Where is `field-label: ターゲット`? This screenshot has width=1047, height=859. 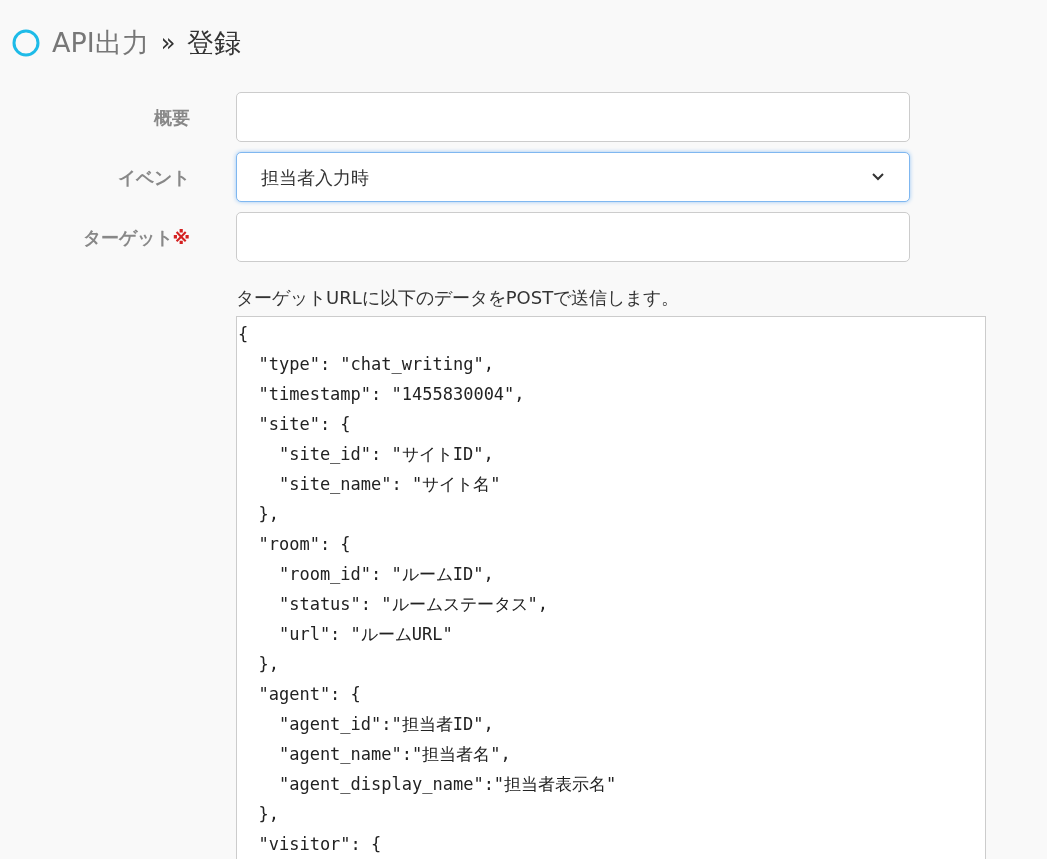
field-label: ターゲット is located at coordinates (127, 237).